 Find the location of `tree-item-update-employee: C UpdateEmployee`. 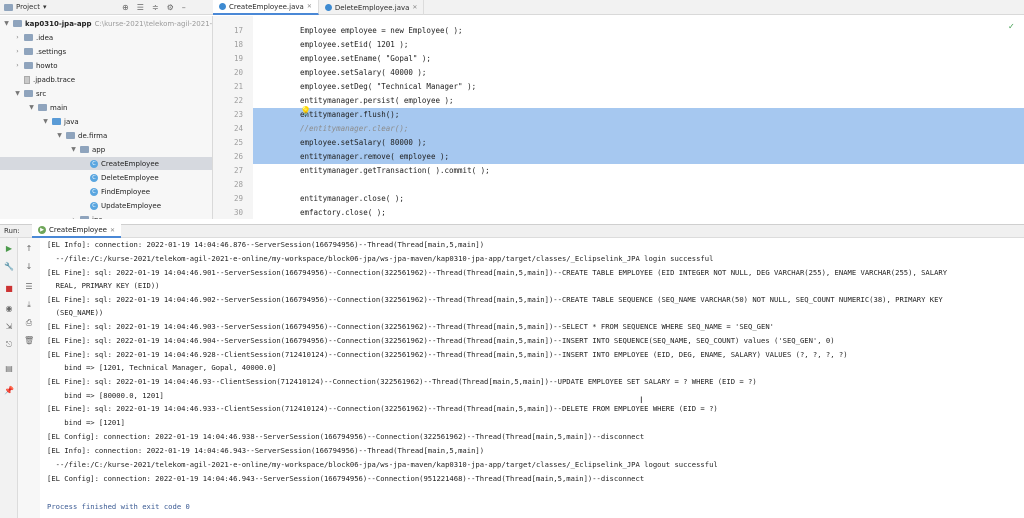

tree-item-update-employee: C UpdateEmployee is located at coordinates (125, 205).